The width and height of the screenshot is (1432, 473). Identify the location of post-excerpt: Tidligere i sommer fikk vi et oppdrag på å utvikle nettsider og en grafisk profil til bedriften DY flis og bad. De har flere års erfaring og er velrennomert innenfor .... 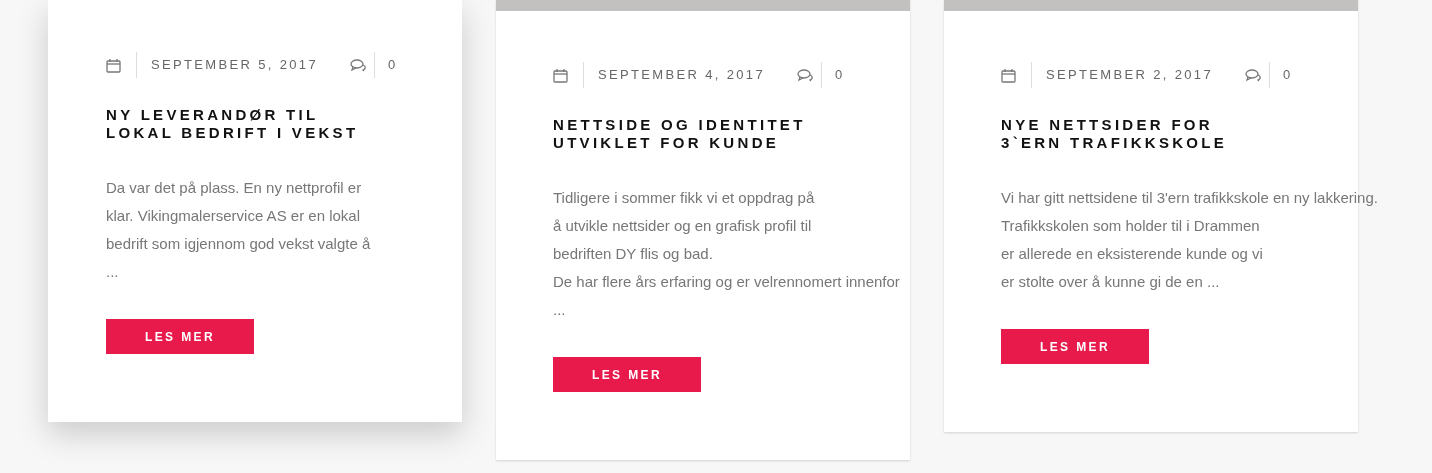
(726, 254).